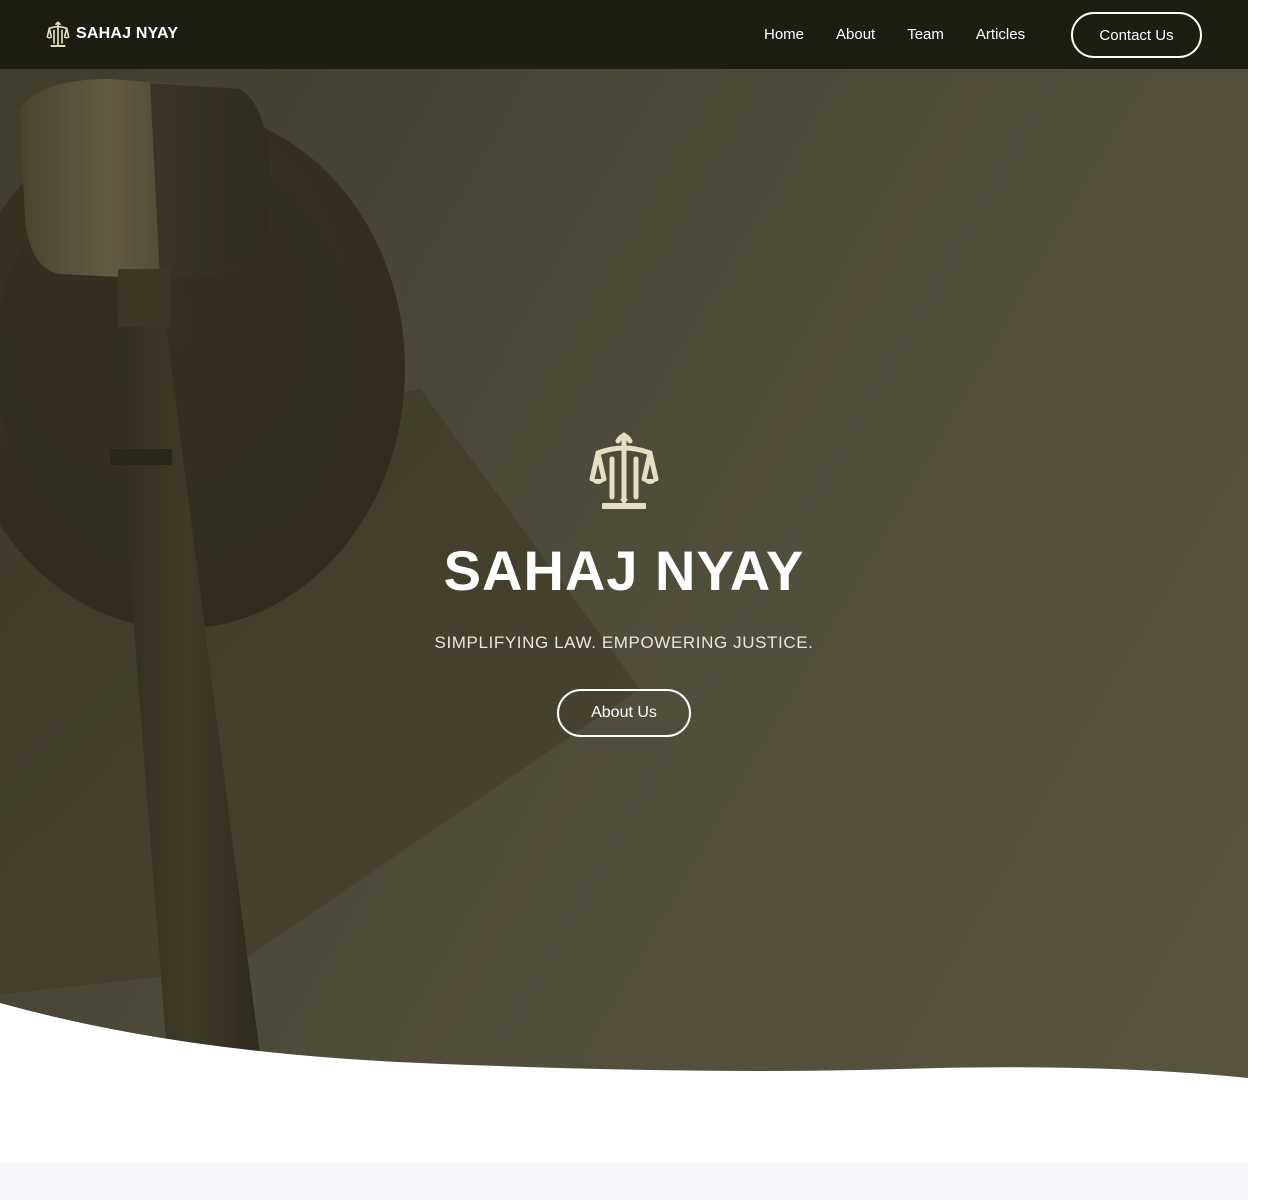 This screenshot has height=1200, width=1280. What do you see at coordinates (624, 1181) in the screenshot?
I see `next-section-start` at bounding box center [624, 1181].